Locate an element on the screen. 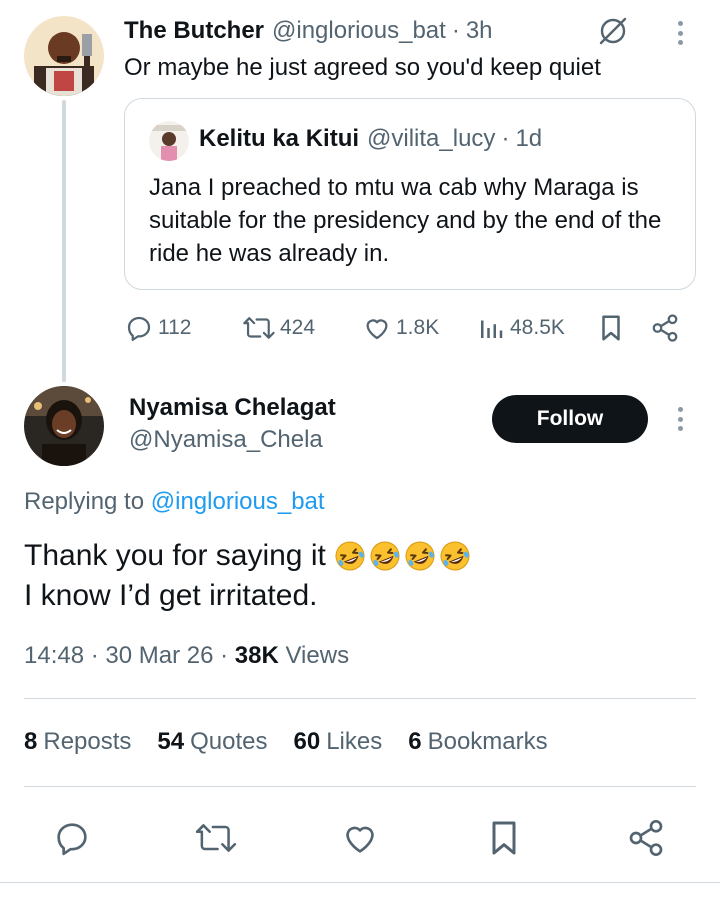 This screenshot has width=720, height=897. tweet-action-bar is located at coordinates (360, 837).